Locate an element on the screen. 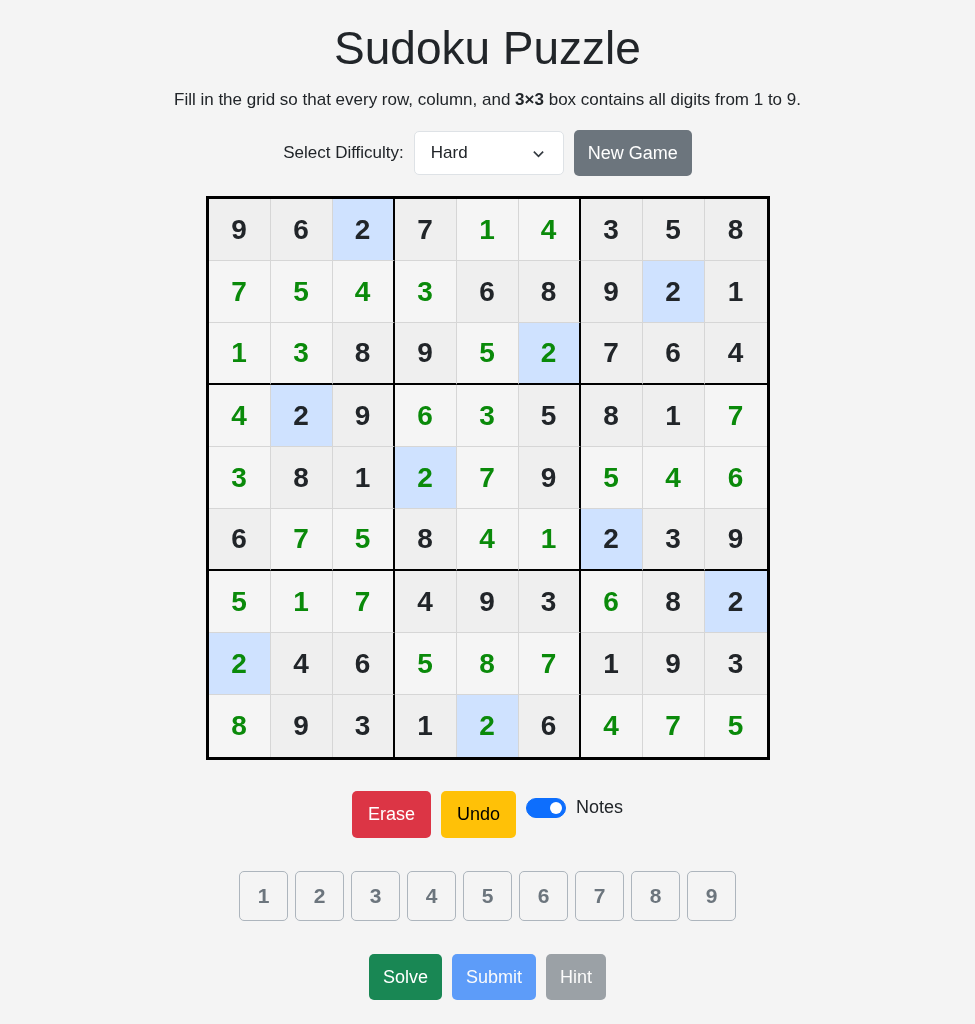 The height and width of the screenshot is (1024, 975). number-button: 6 is located at coordinates (543, 896).